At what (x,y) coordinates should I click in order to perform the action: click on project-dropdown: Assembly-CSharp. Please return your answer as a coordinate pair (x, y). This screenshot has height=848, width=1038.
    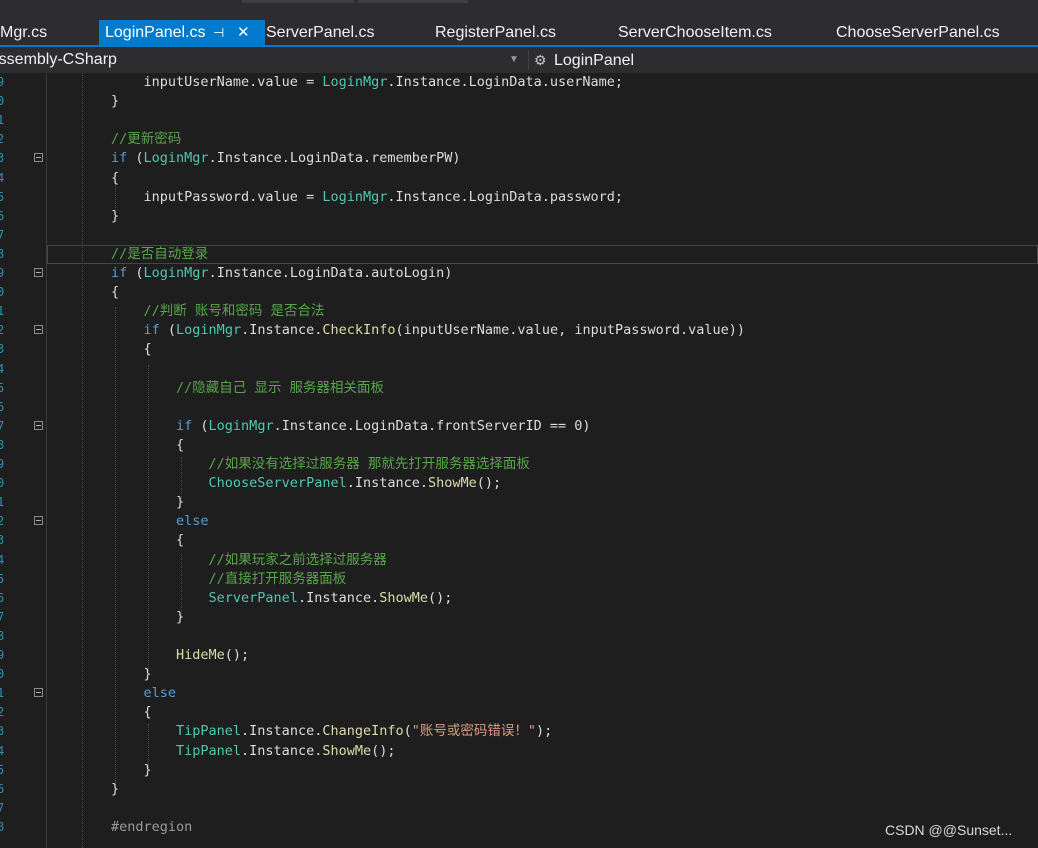
    Looking at the image, I should click on (263, 60).